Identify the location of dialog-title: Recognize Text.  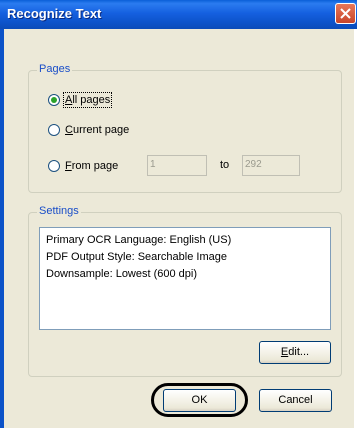
(54, 13).